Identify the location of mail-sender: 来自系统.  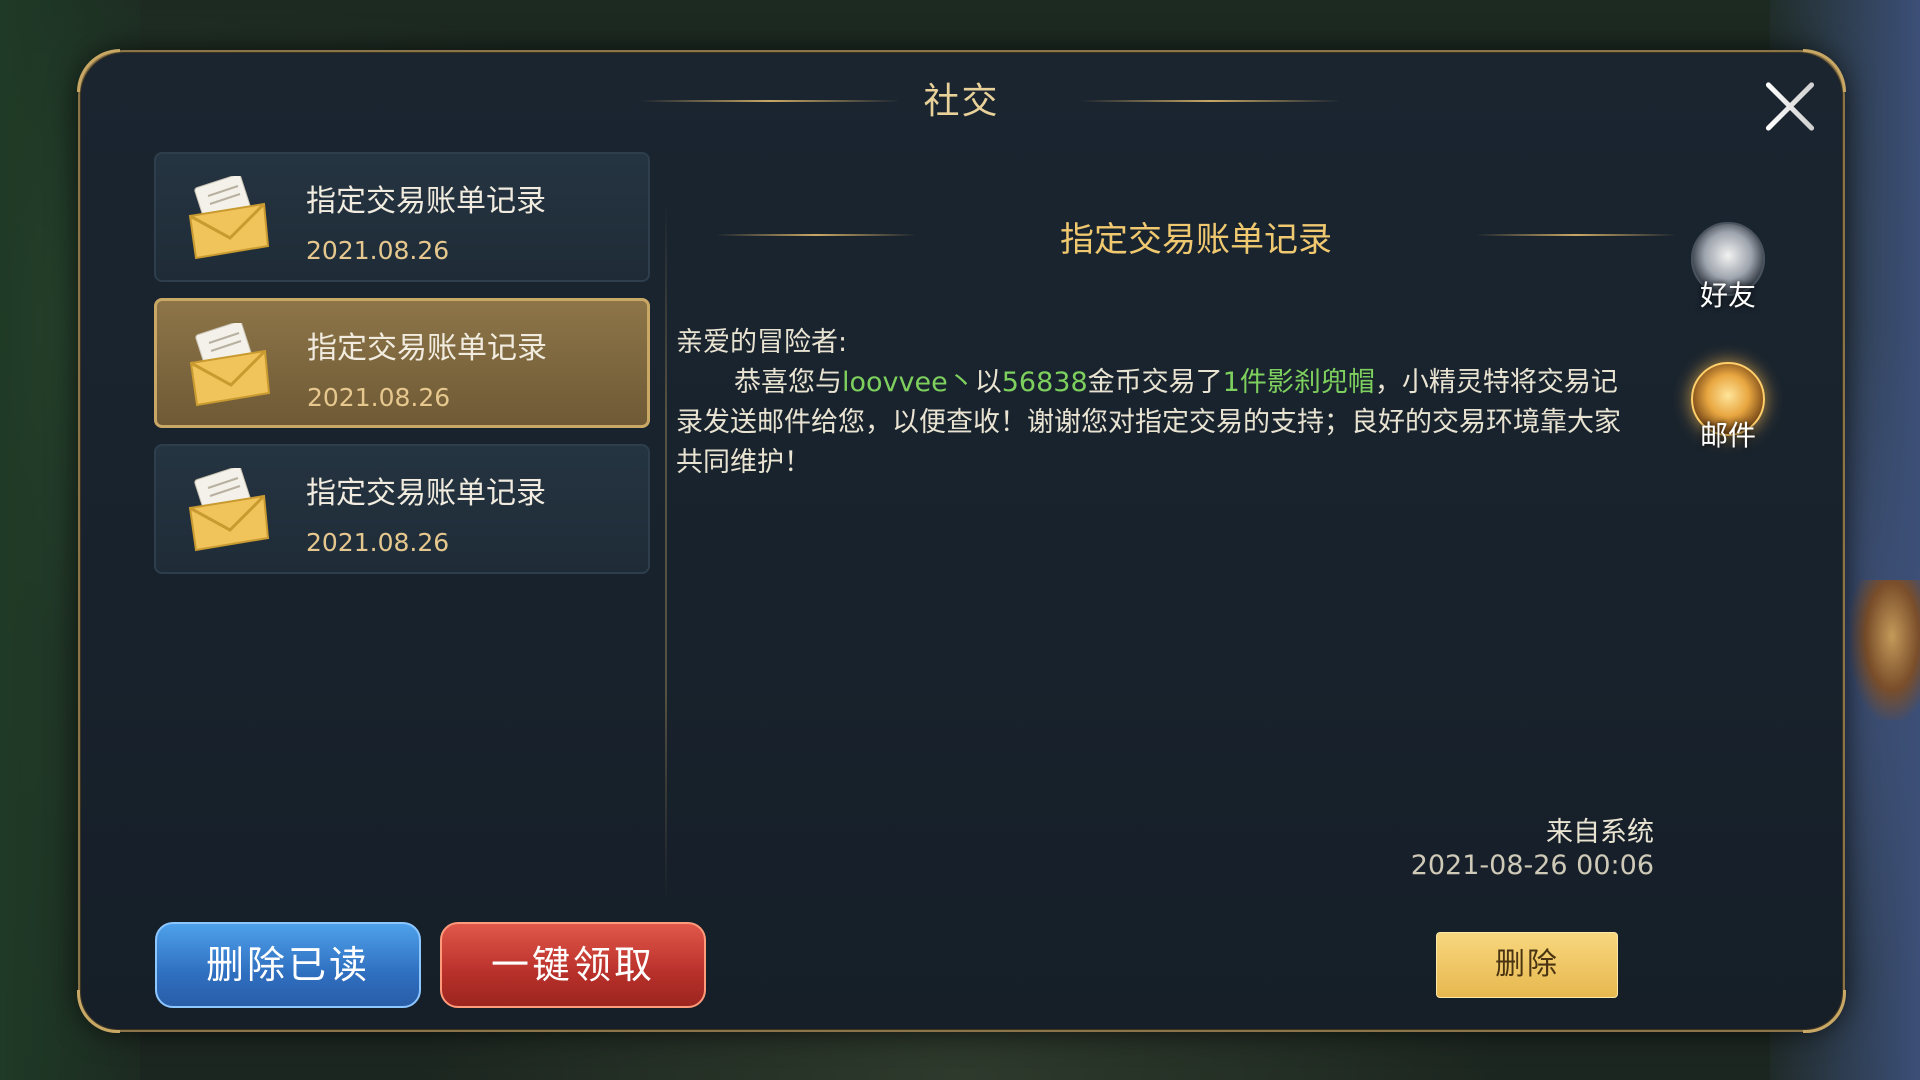
(1600, 832).